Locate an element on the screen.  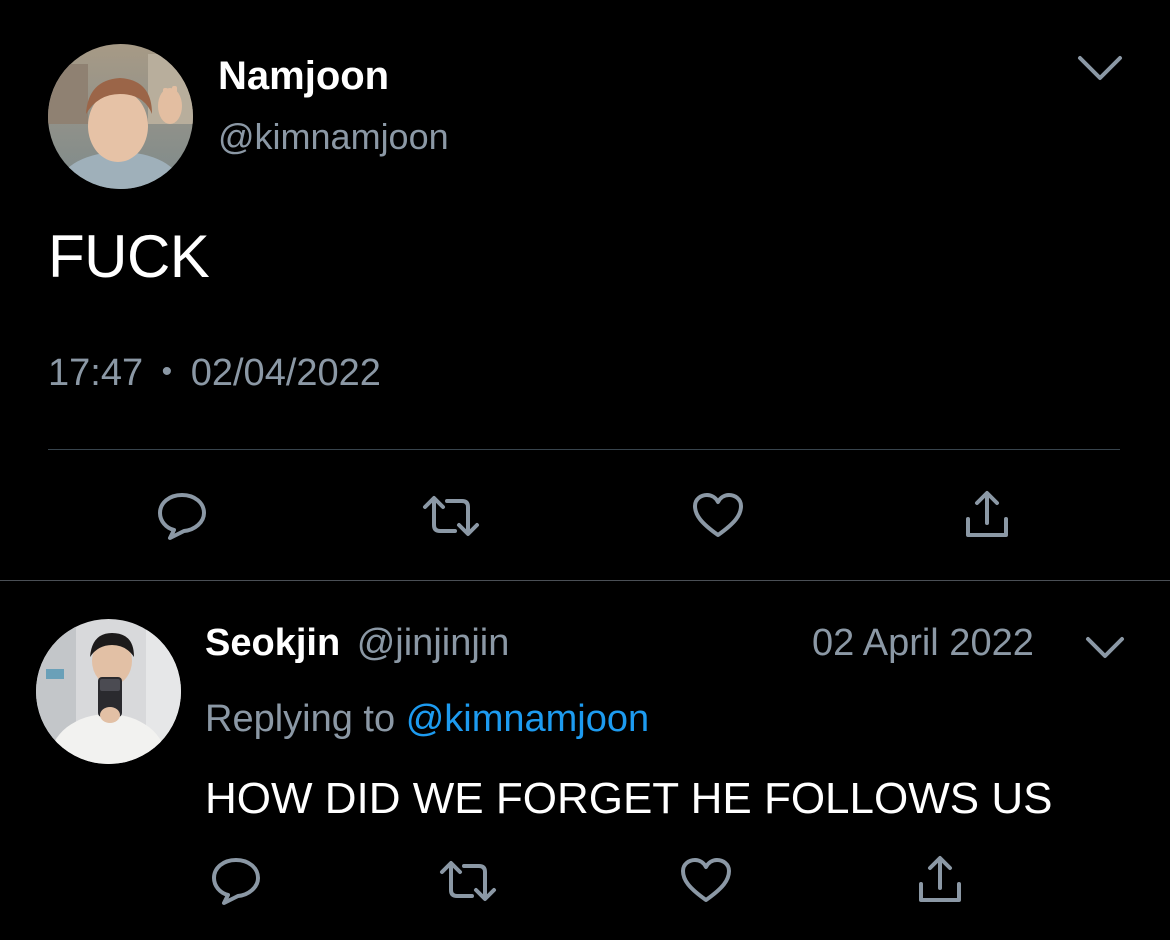
avatar-seokjin is located at coordinates (108, 691).